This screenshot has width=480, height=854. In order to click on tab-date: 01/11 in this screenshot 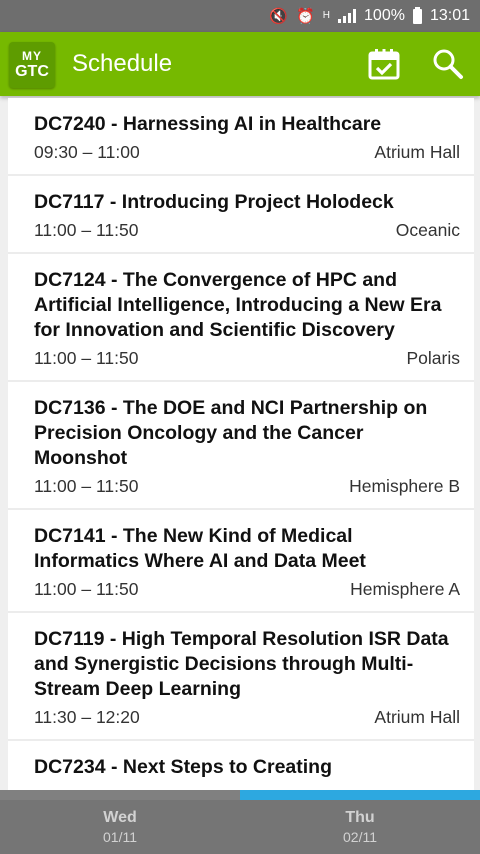, I will do `click(120, 837)`.